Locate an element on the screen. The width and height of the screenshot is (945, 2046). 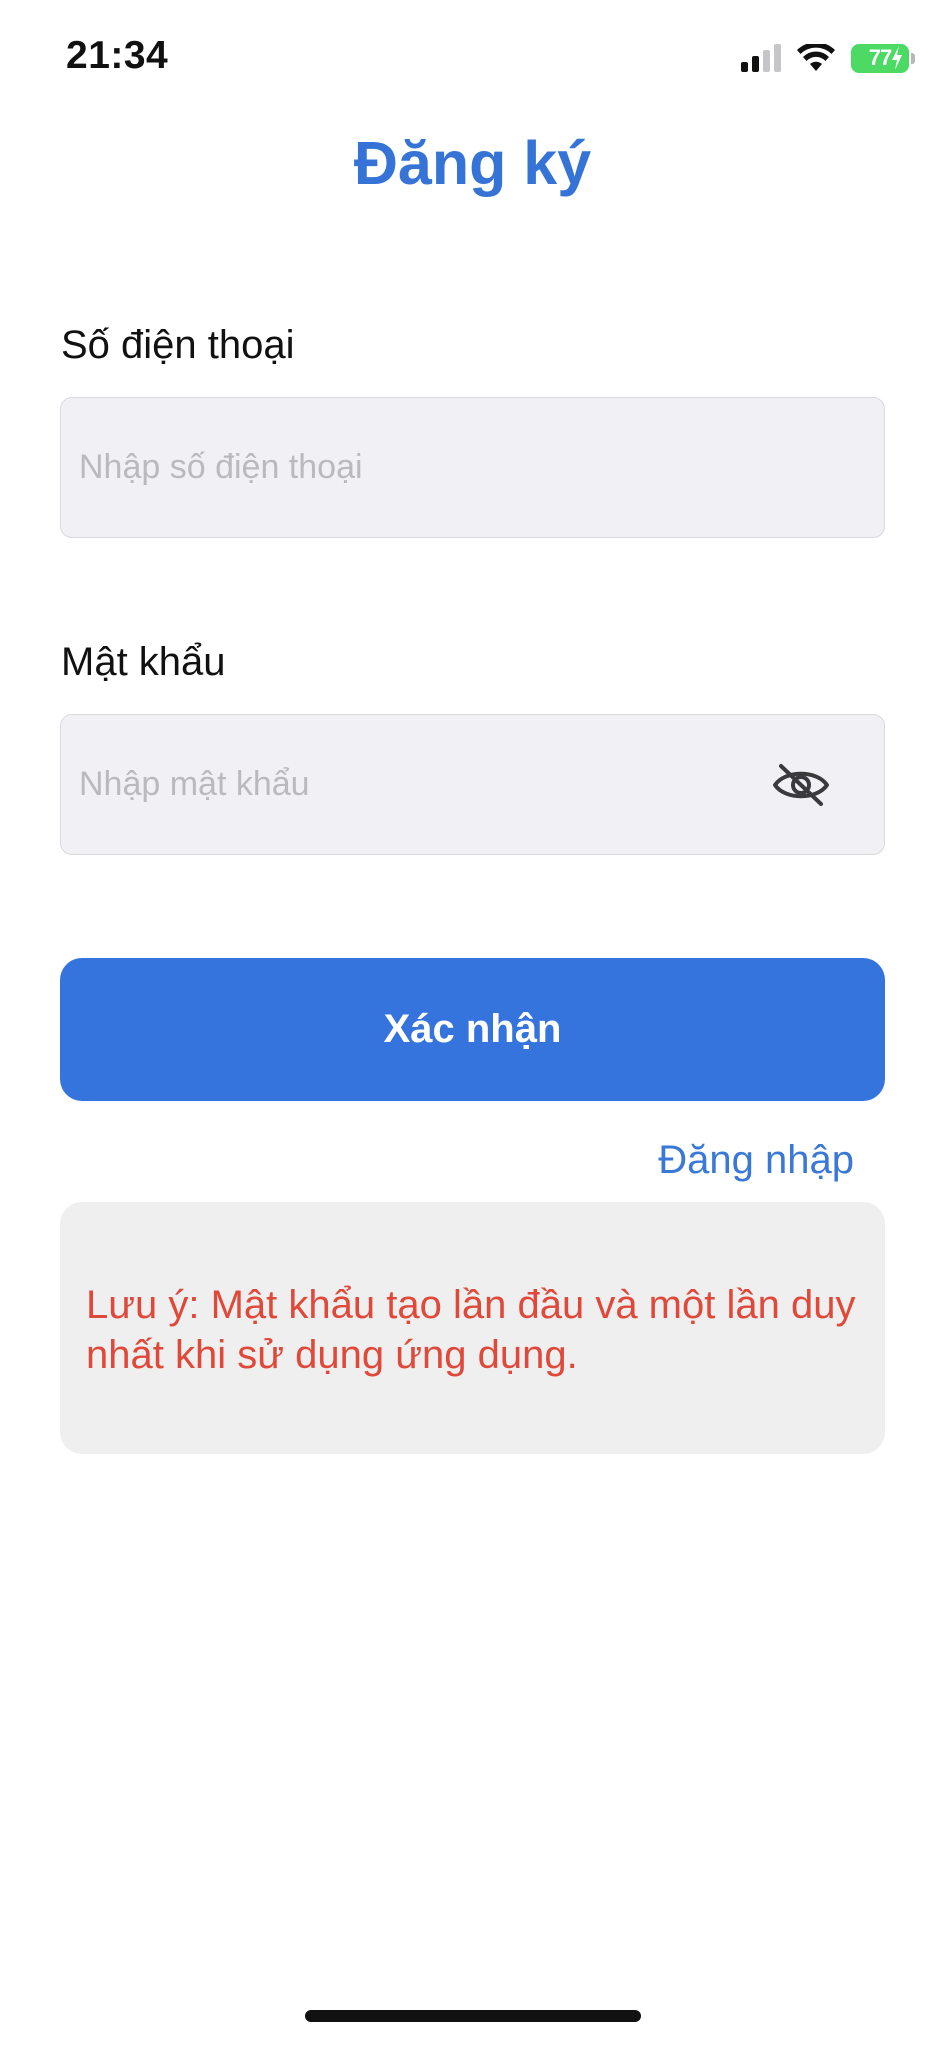
home-indicator is located at coordinates (473, 2016).